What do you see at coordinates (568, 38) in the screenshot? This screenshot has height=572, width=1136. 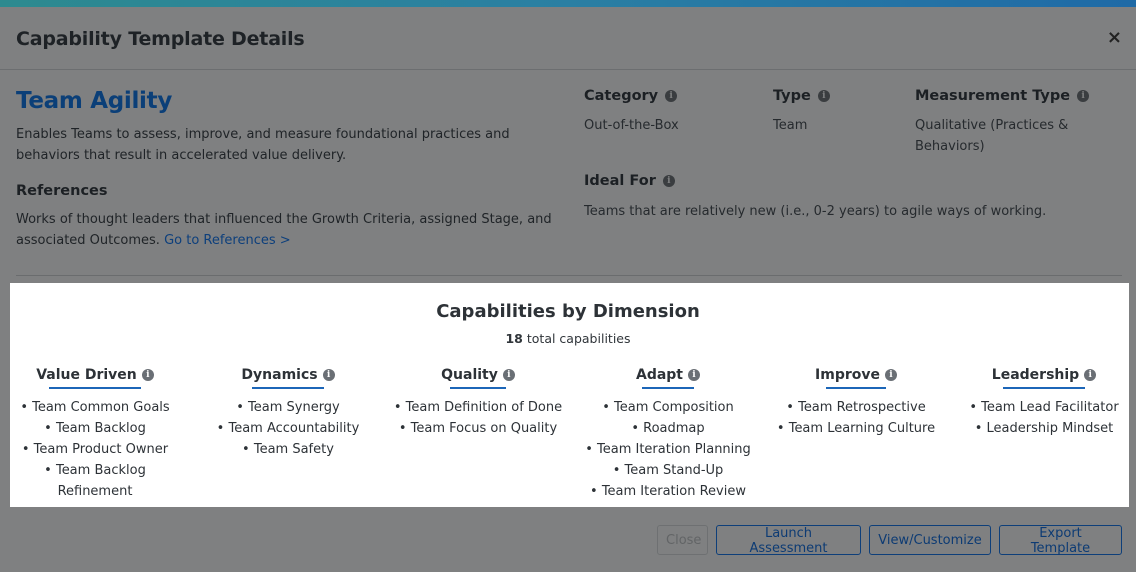 I see `modal-header: Capability Template Details ×` at bounding box center [568, 38].